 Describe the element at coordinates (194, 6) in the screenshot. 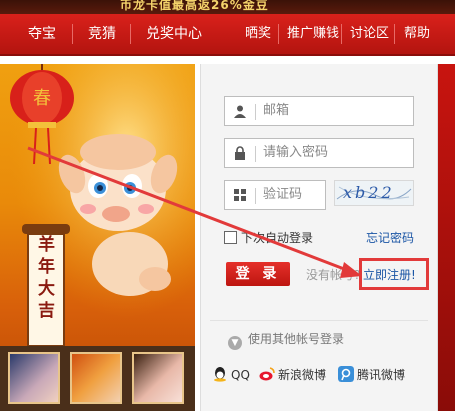

I see `promo-text: 币龙卡值最高返26%金豆` at that location.